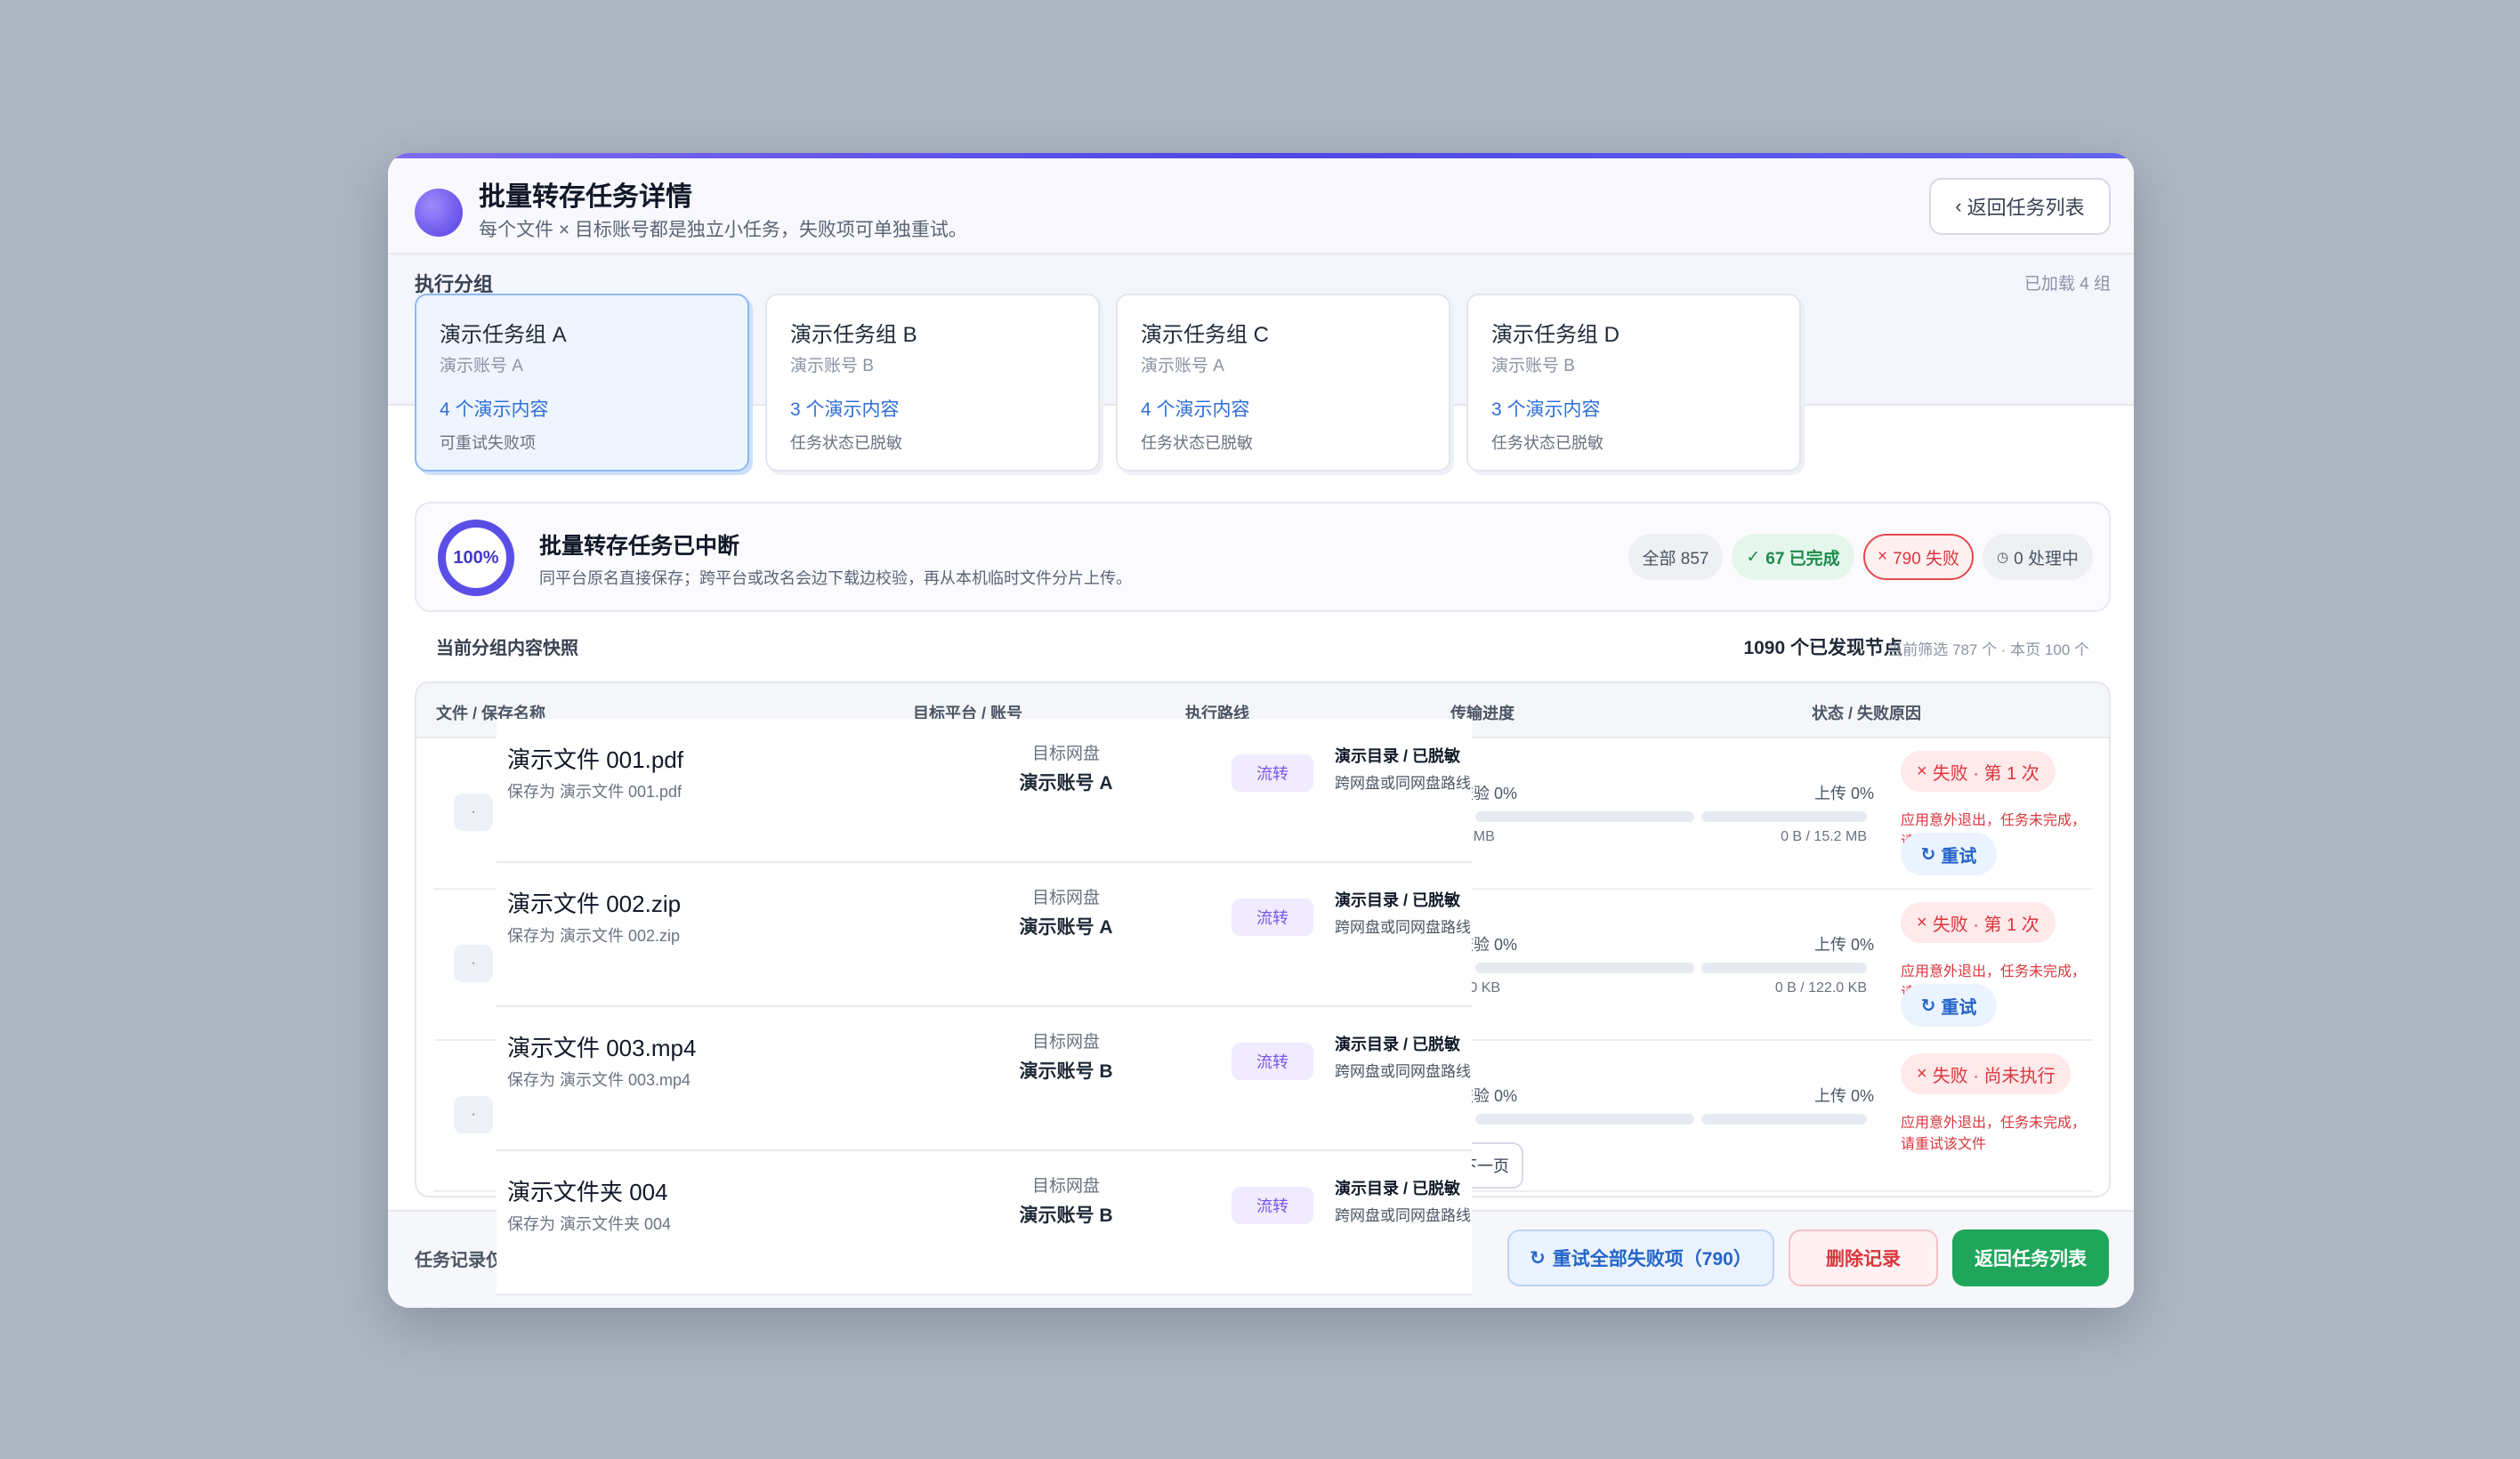  What do you see at coordinates (1066, 783) in the screenshot?
I see `target-account: 演示账号 A` at bounding box center [1066, 783].